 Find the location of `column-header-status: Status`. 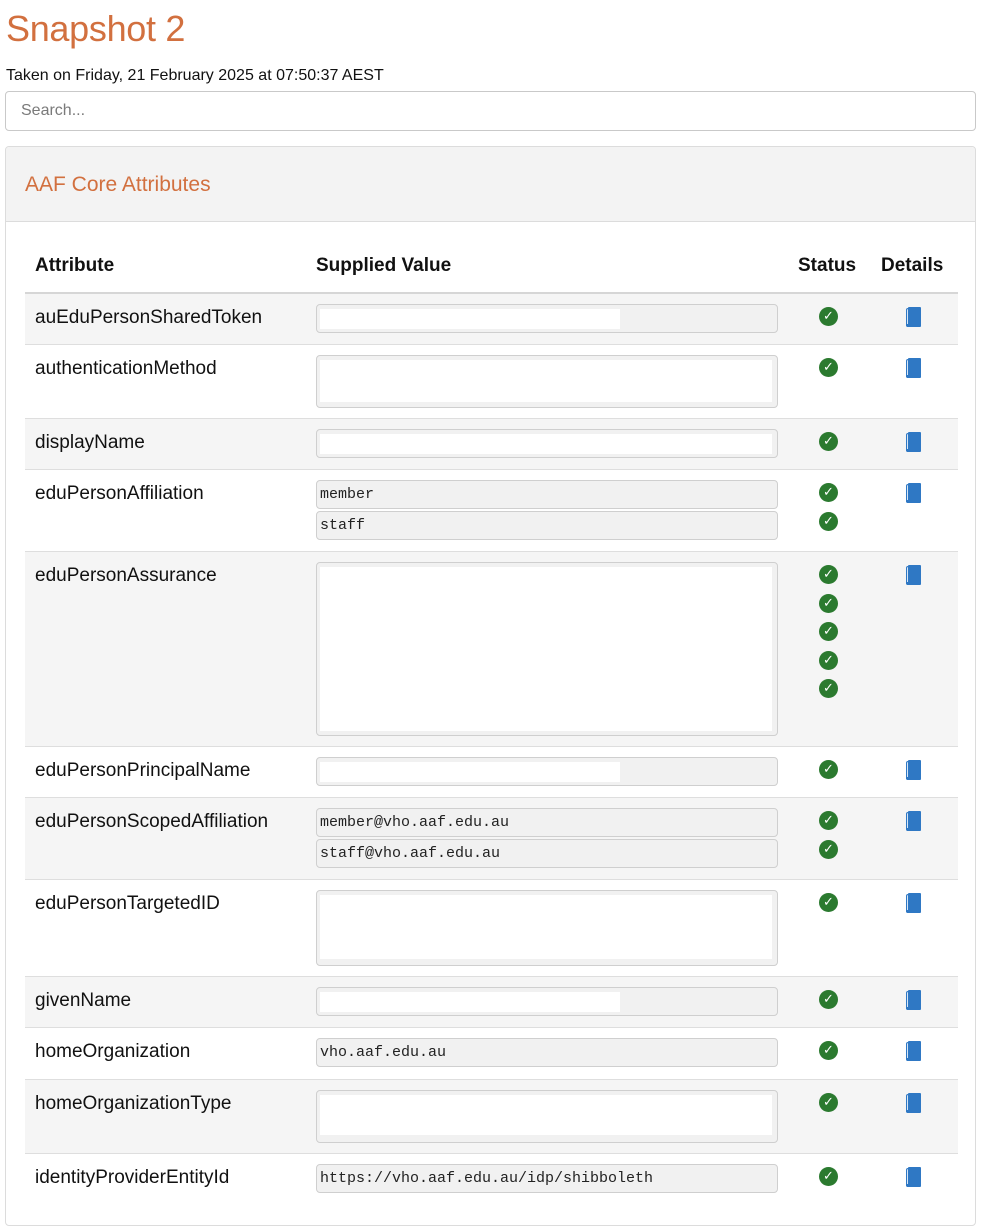

column-header-status: Status is located at coordinates (827, 265).